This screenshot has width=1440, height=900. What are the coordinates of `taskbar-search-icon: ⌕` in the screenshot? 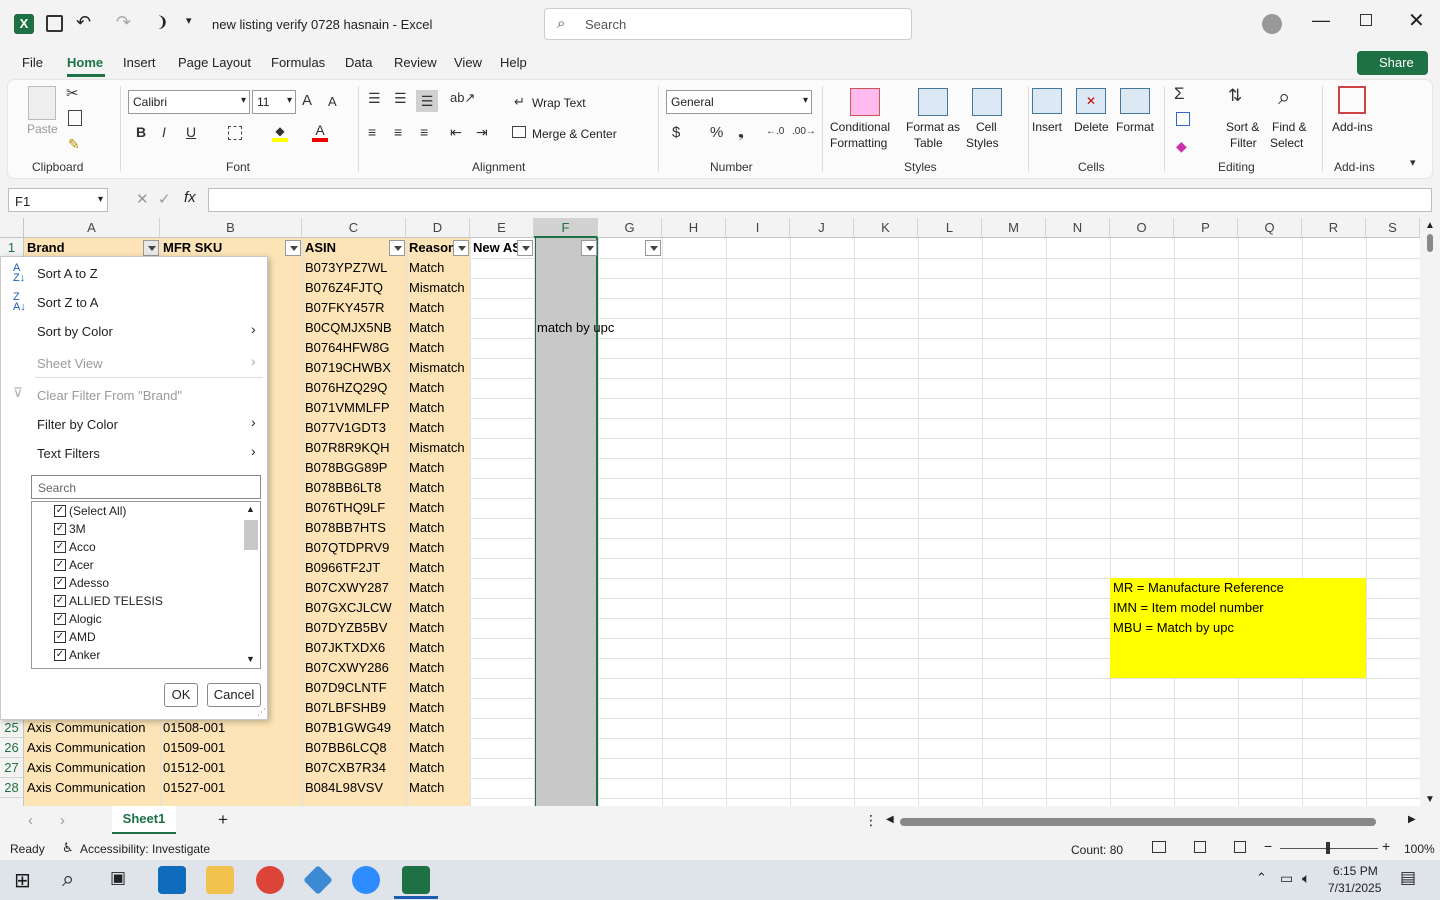 It's located at (68, 879).